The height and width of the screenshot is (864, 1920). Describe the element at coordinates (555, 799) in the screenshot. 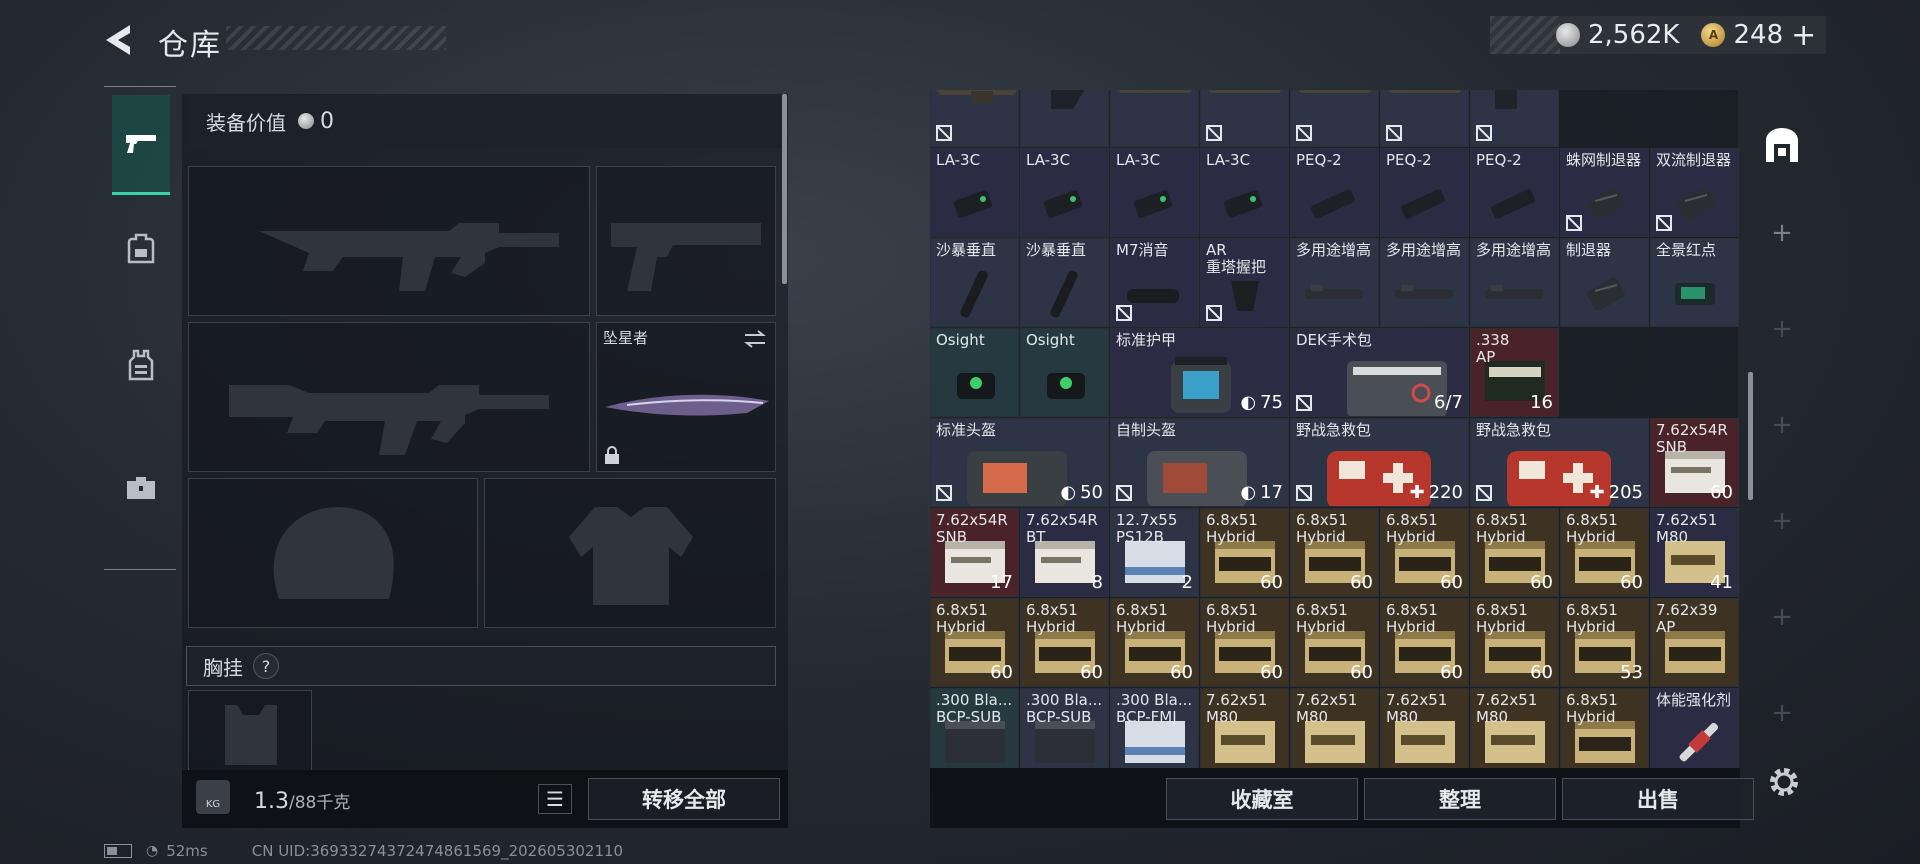

I see `list-view-button: ☰` at that location.